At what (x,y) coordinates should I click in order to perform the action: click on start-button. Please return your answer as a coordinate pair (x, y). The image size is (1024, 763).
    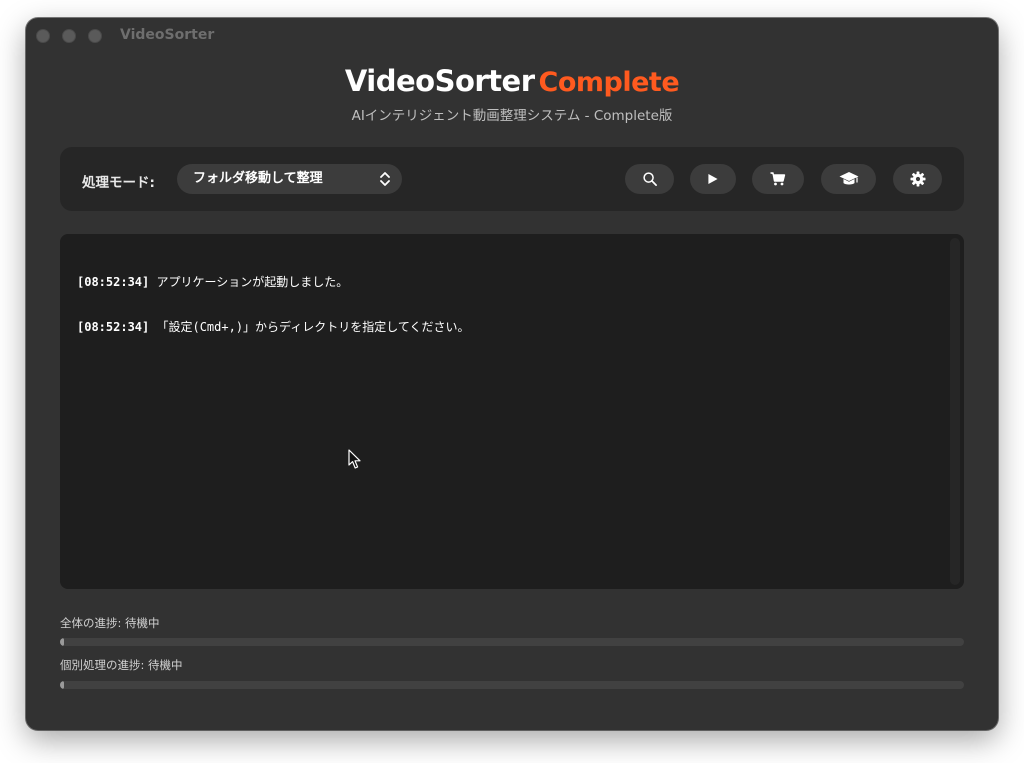
    Looking at the image, I should click on (713, 179).